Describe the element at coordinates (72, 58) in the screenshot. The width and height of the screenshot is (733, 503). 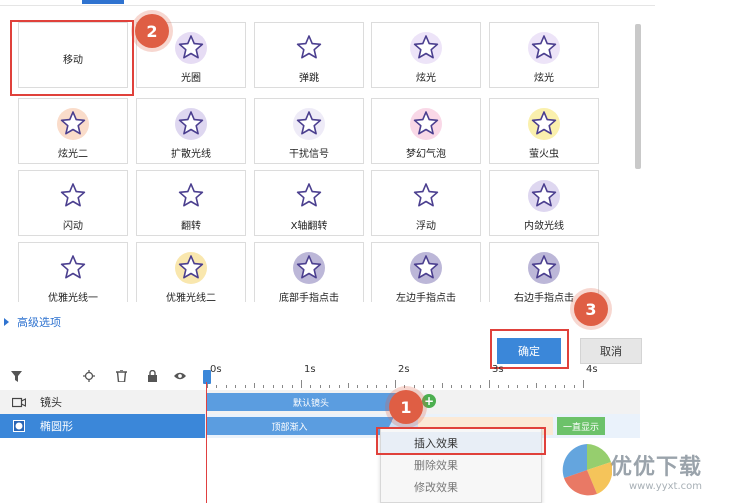
I see `callout-box-move` at that location.